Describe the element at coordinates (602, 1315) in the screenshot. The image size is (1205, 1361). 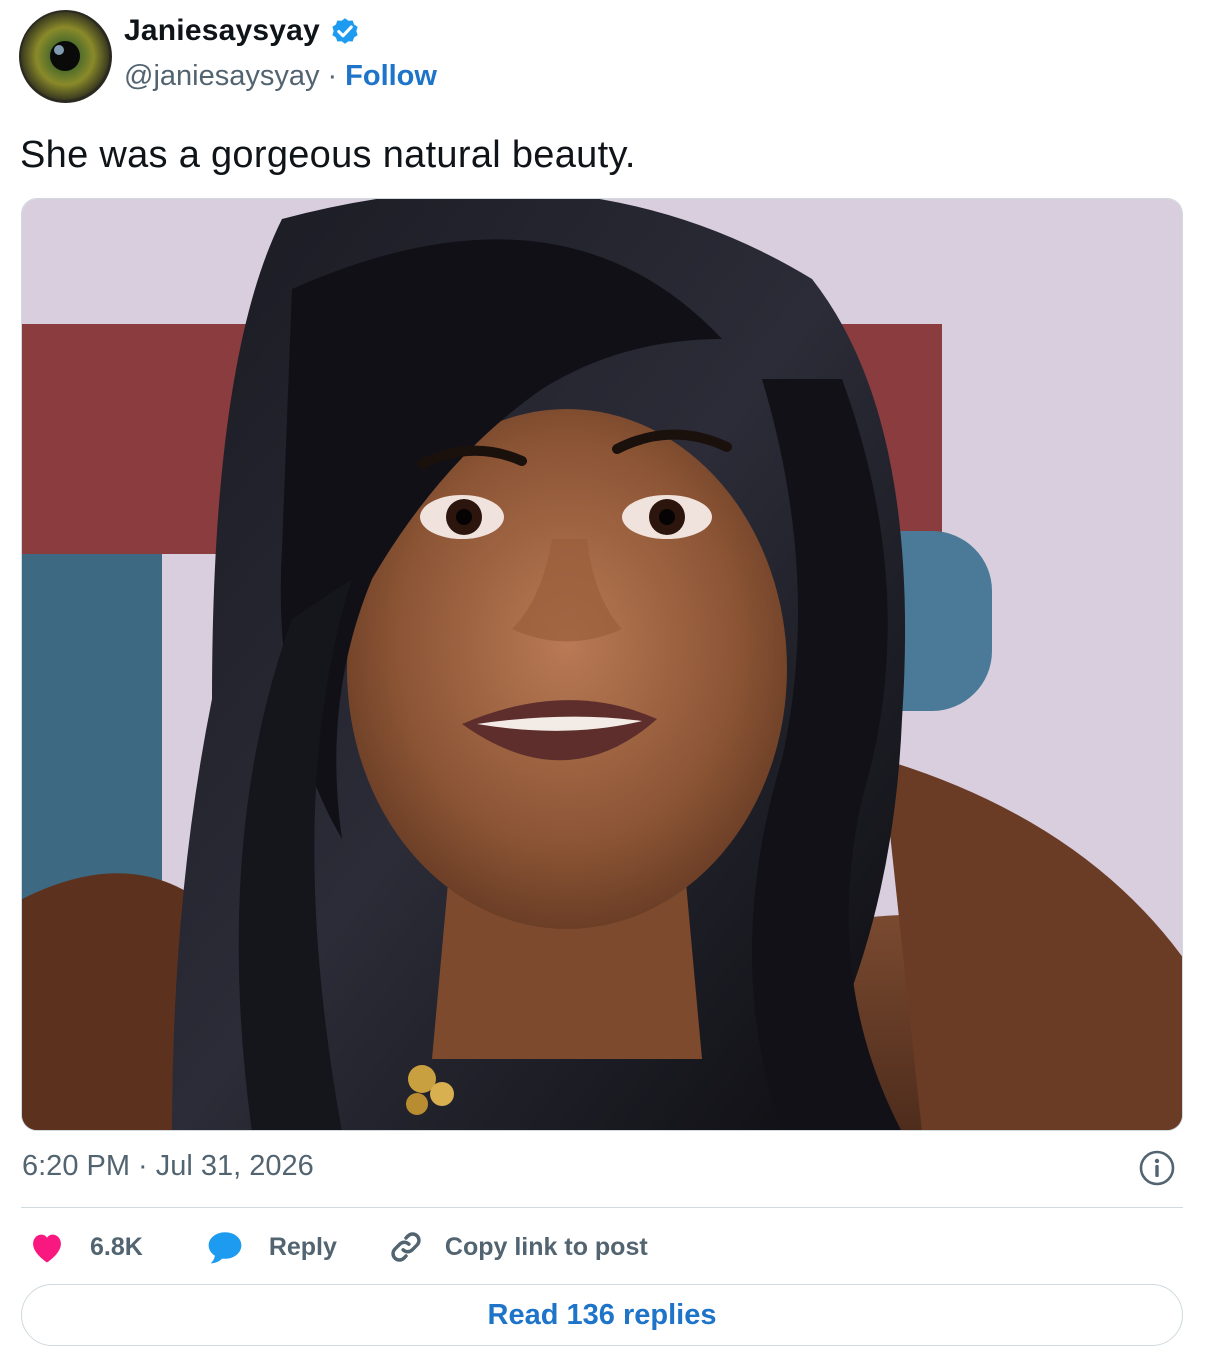
I see `read-replies-button: Read 136 replies` at that location.